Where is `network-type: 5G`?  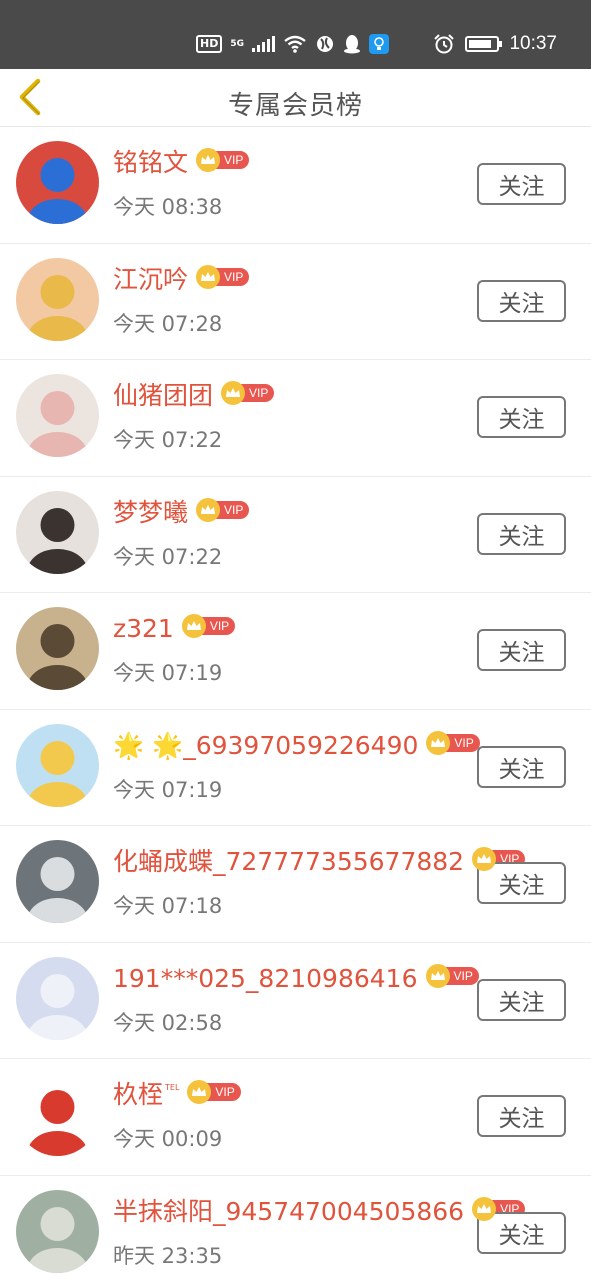
network-type: 5G is located at coordinates (237, 44).